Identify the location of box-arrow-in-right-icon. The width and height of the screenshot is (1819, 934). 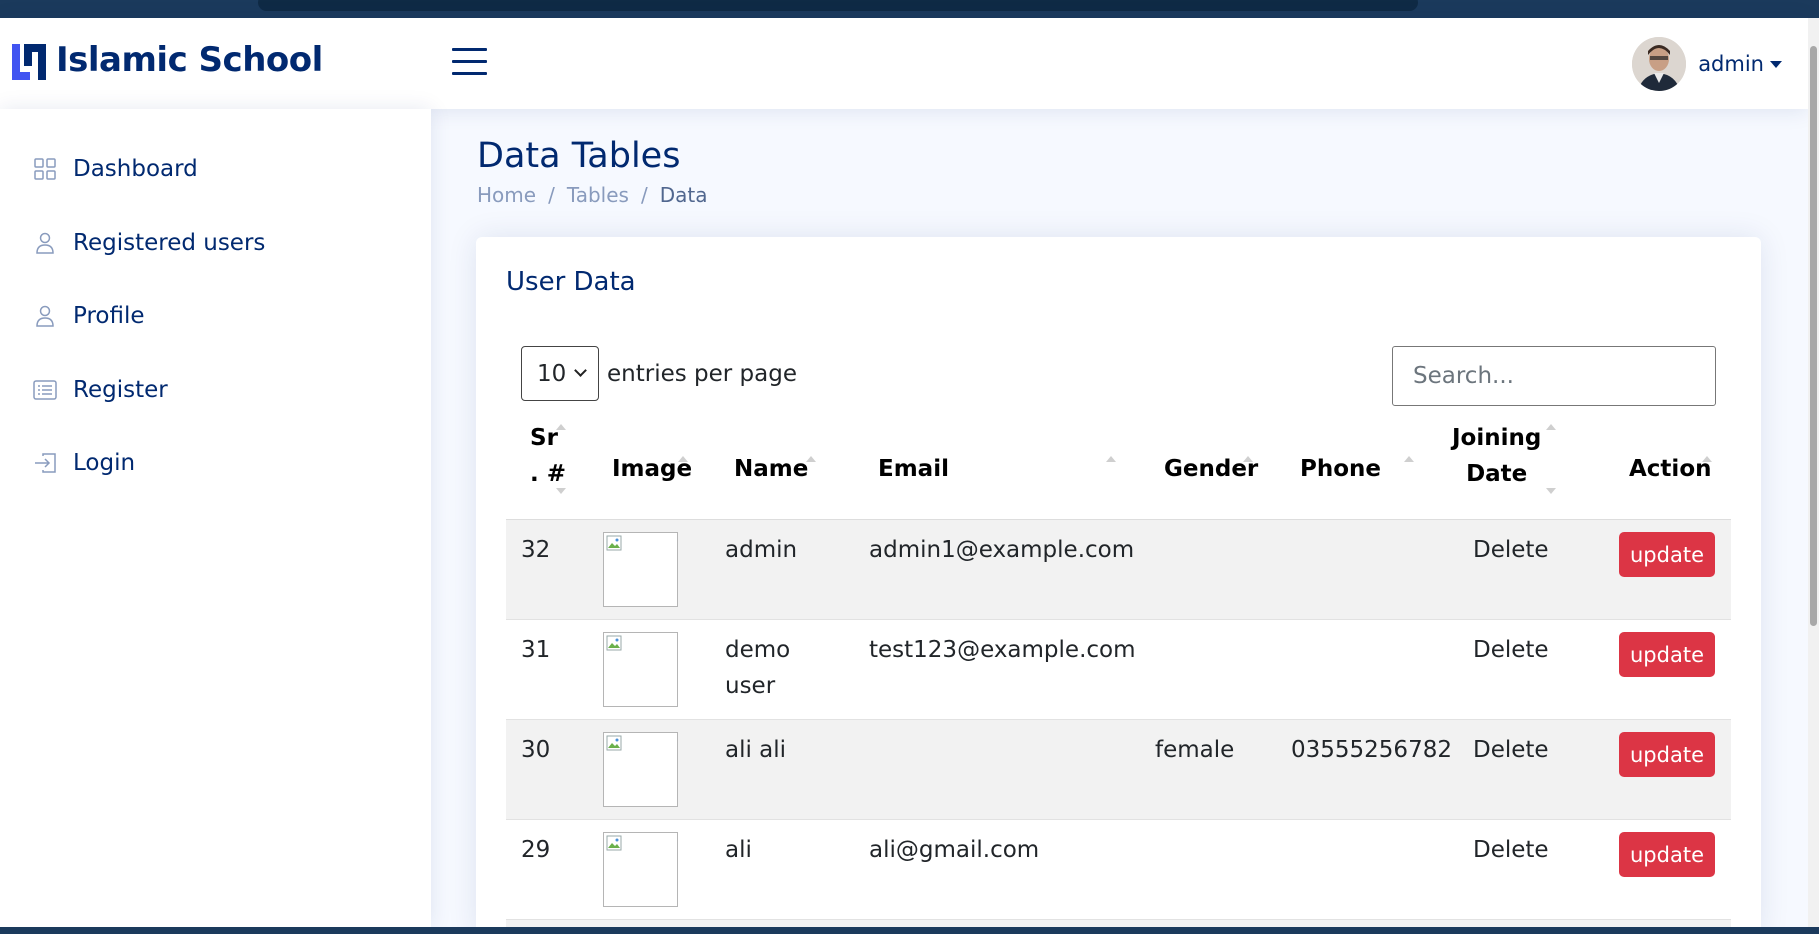
(45, 463).